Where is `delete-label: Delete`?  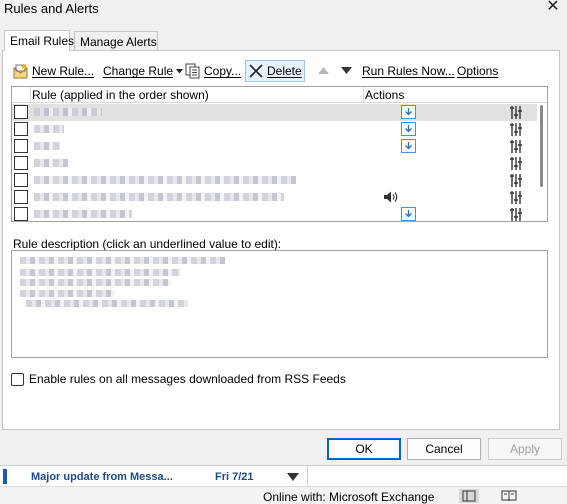
delete-label: Delete is located at coordinates (284, 71).